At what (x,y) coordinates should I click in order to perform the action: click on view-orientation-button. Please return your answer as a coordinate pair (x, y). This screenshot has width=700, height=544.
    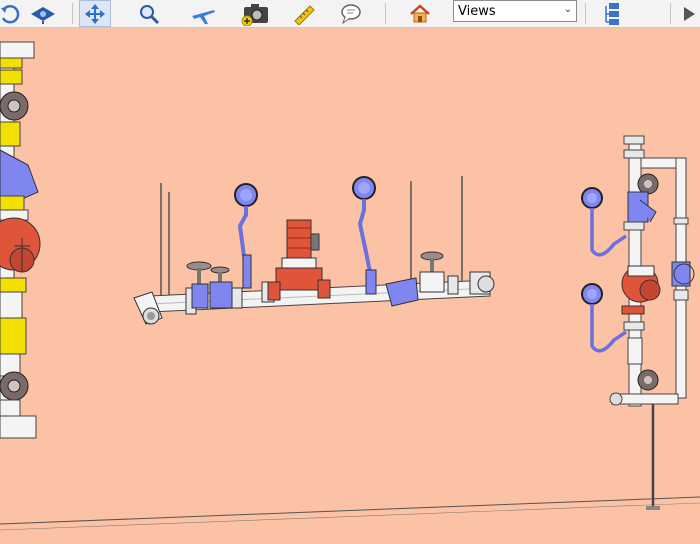
    Looking at the image, I should click on (43, 13).